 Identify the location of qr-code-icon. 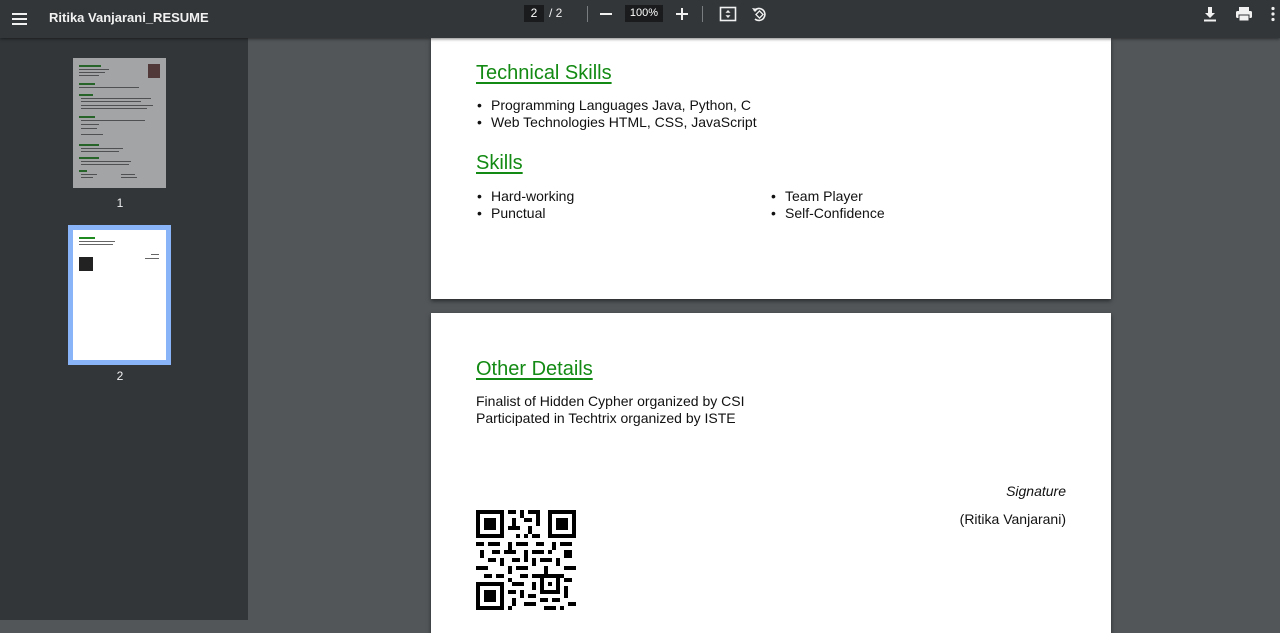
(526, 560).